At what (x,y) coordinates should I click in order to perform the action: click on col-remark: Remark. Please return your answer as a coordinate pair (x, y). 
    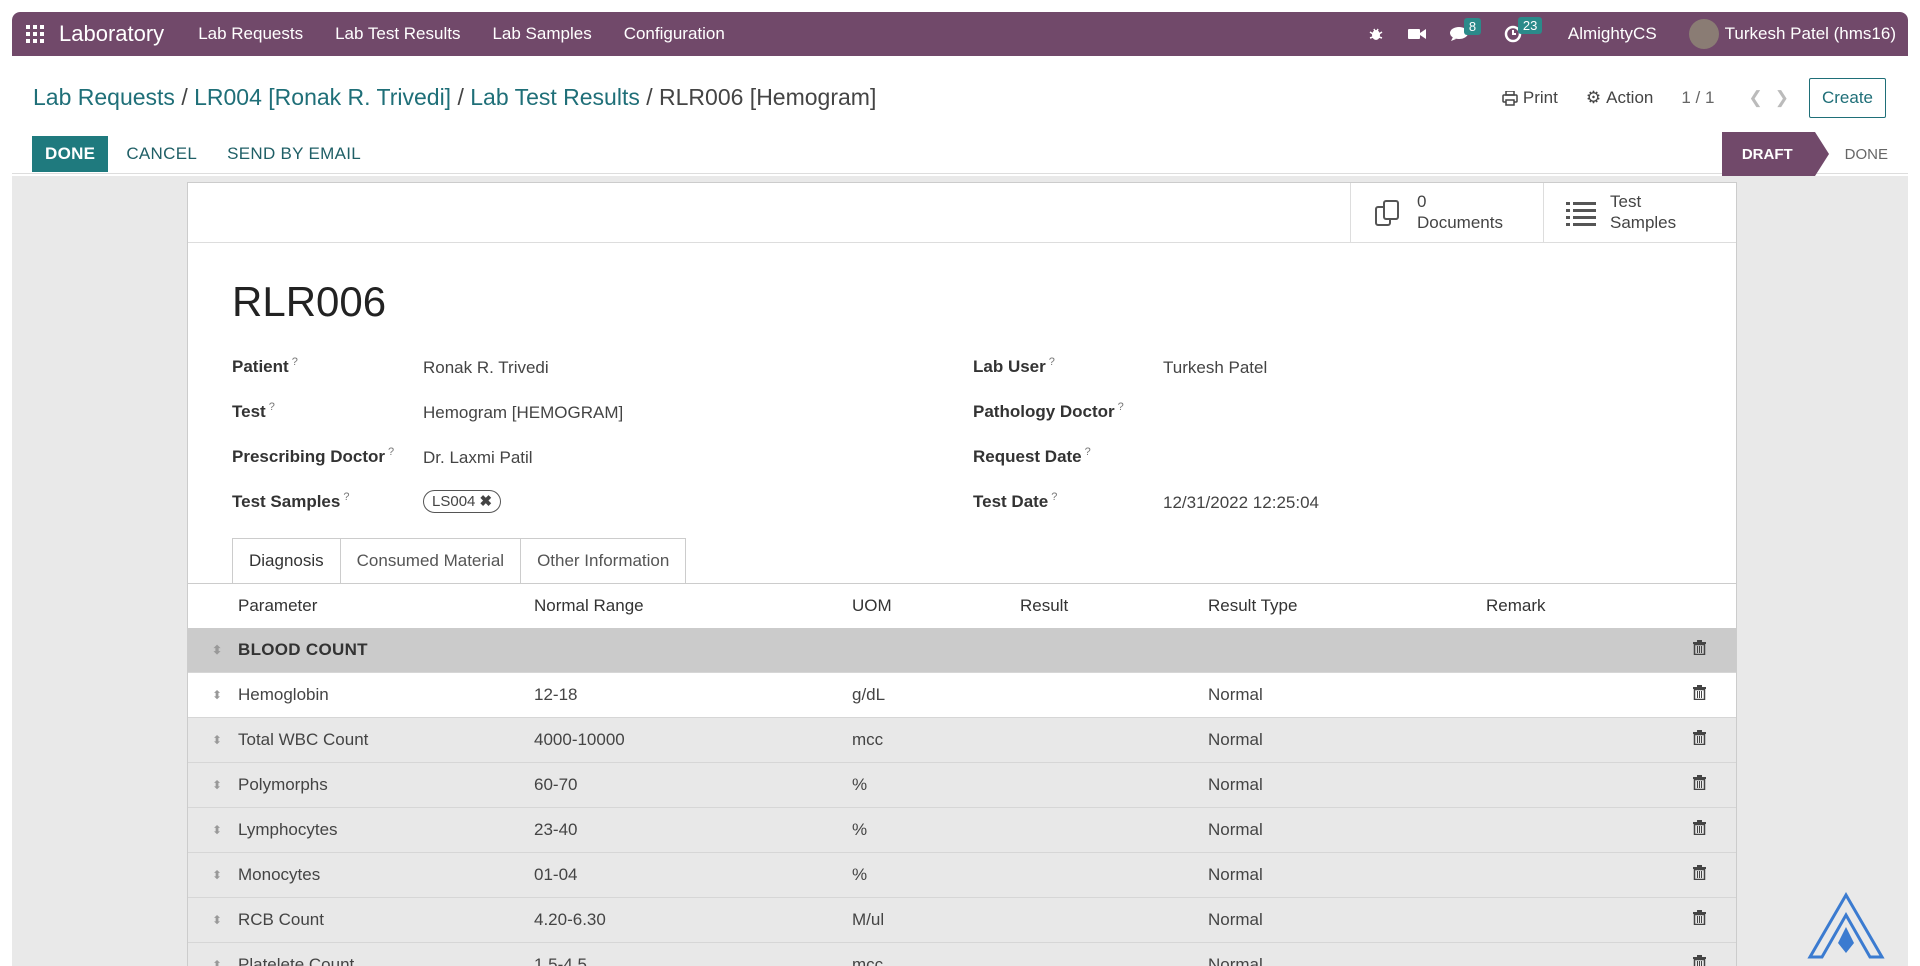
    Looking at the image, I should click on (1516, 606).